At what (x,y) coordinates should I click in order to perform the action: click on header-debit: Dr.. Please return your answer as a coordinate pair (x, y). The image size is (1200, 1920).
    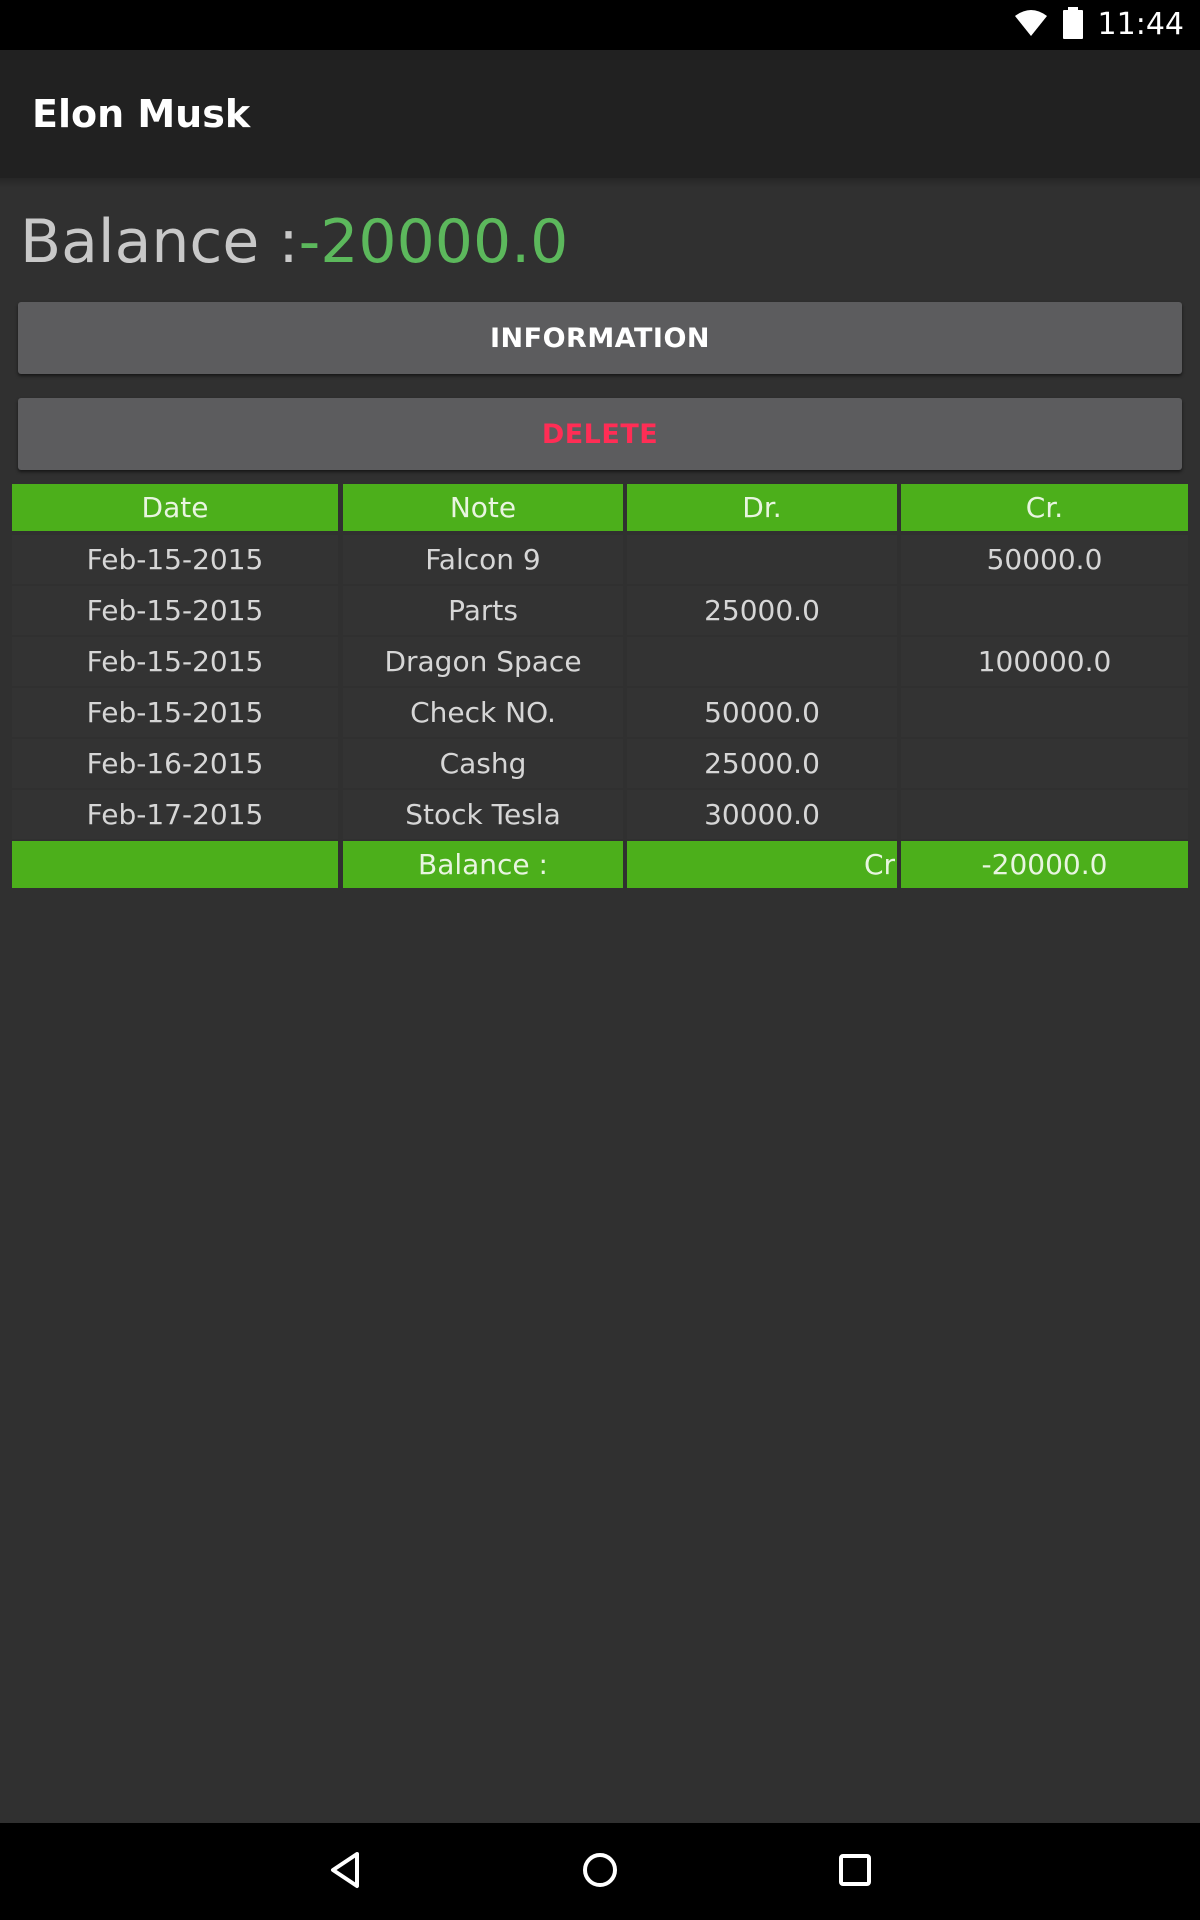
    Looking at the image, I should click on (762, 507).